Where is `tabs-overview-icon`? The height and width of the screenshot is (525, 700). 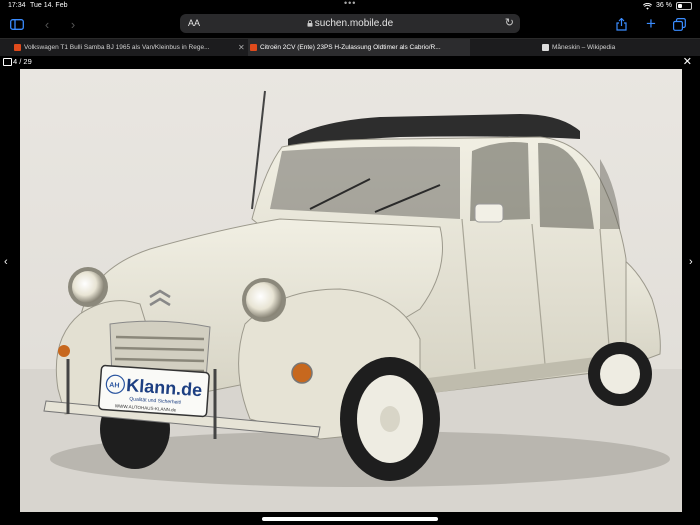
tabs-overview-icon is located at coordinates (679, 24).